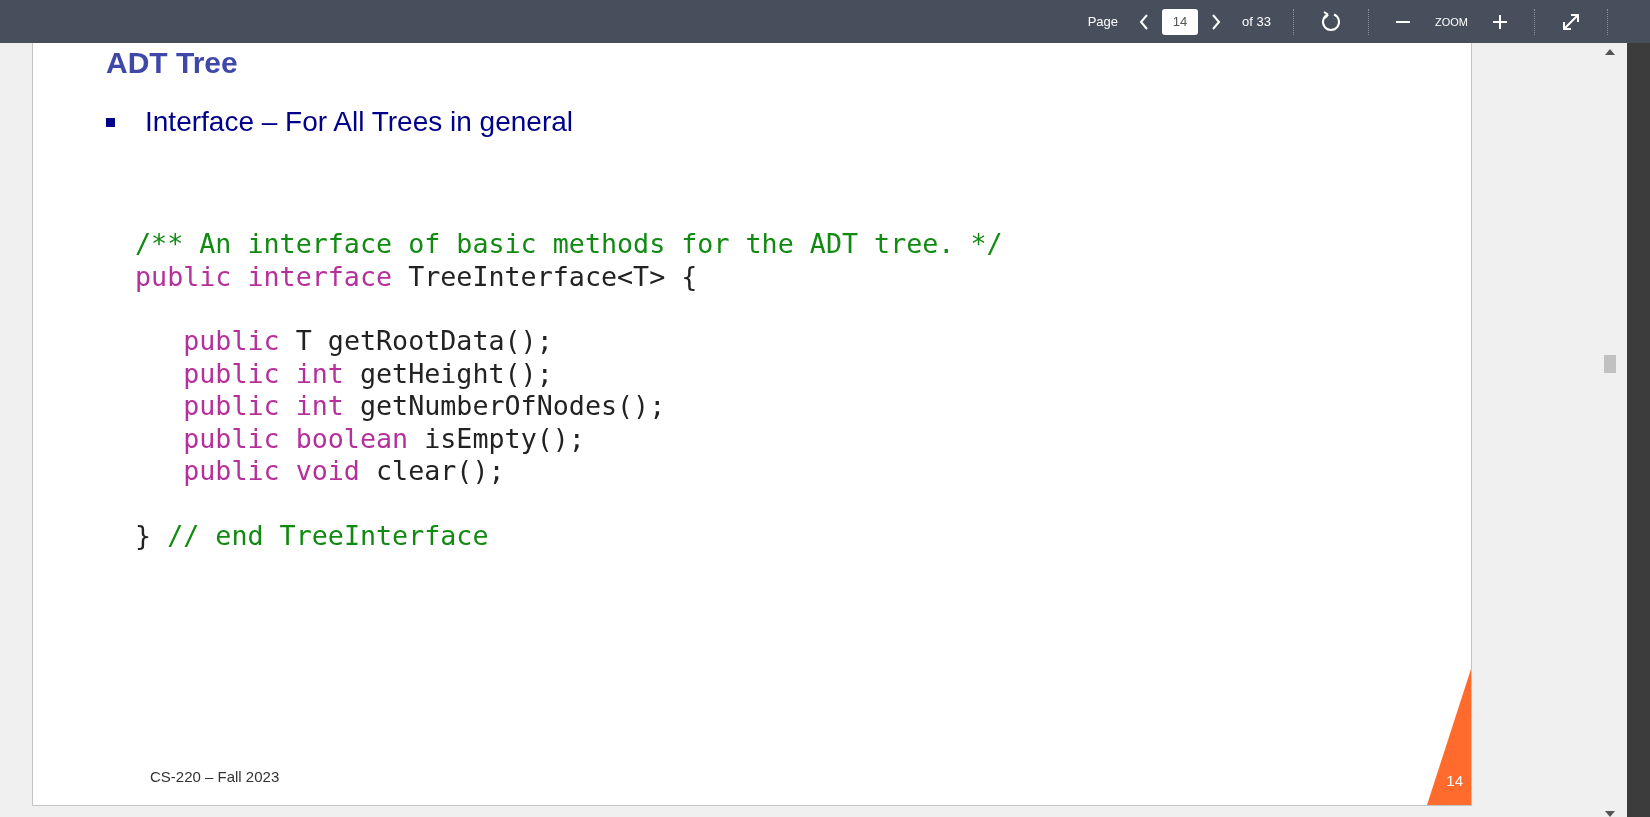  What do you see at coordinates (1144, 21) in the screenshot?
I see `chevron-left-icon` at bounding box center [1144, 21].